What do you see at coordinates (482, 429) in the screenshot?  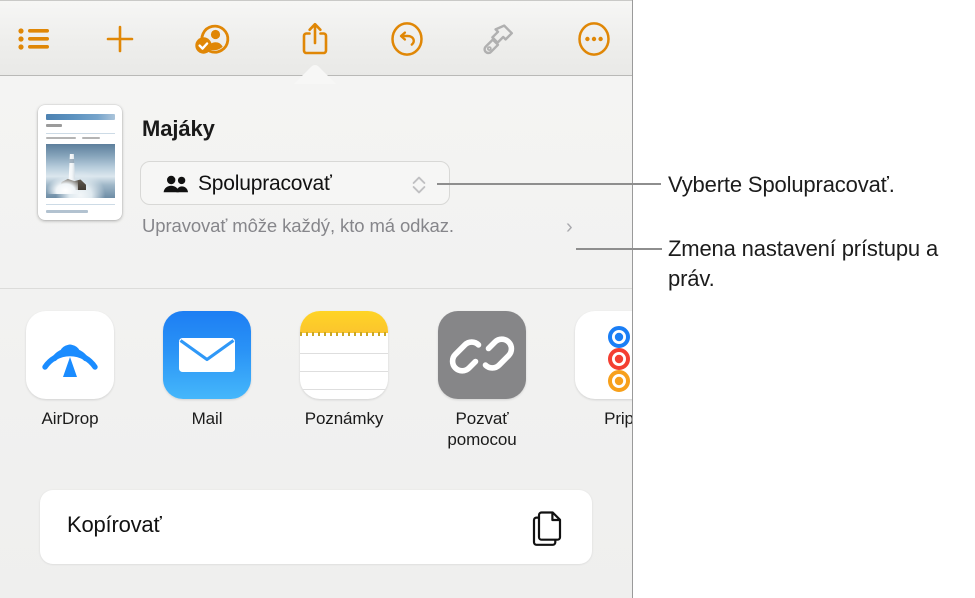 I see `share-target-label: Pozvať pomocou` at bounding box center [482, 429].